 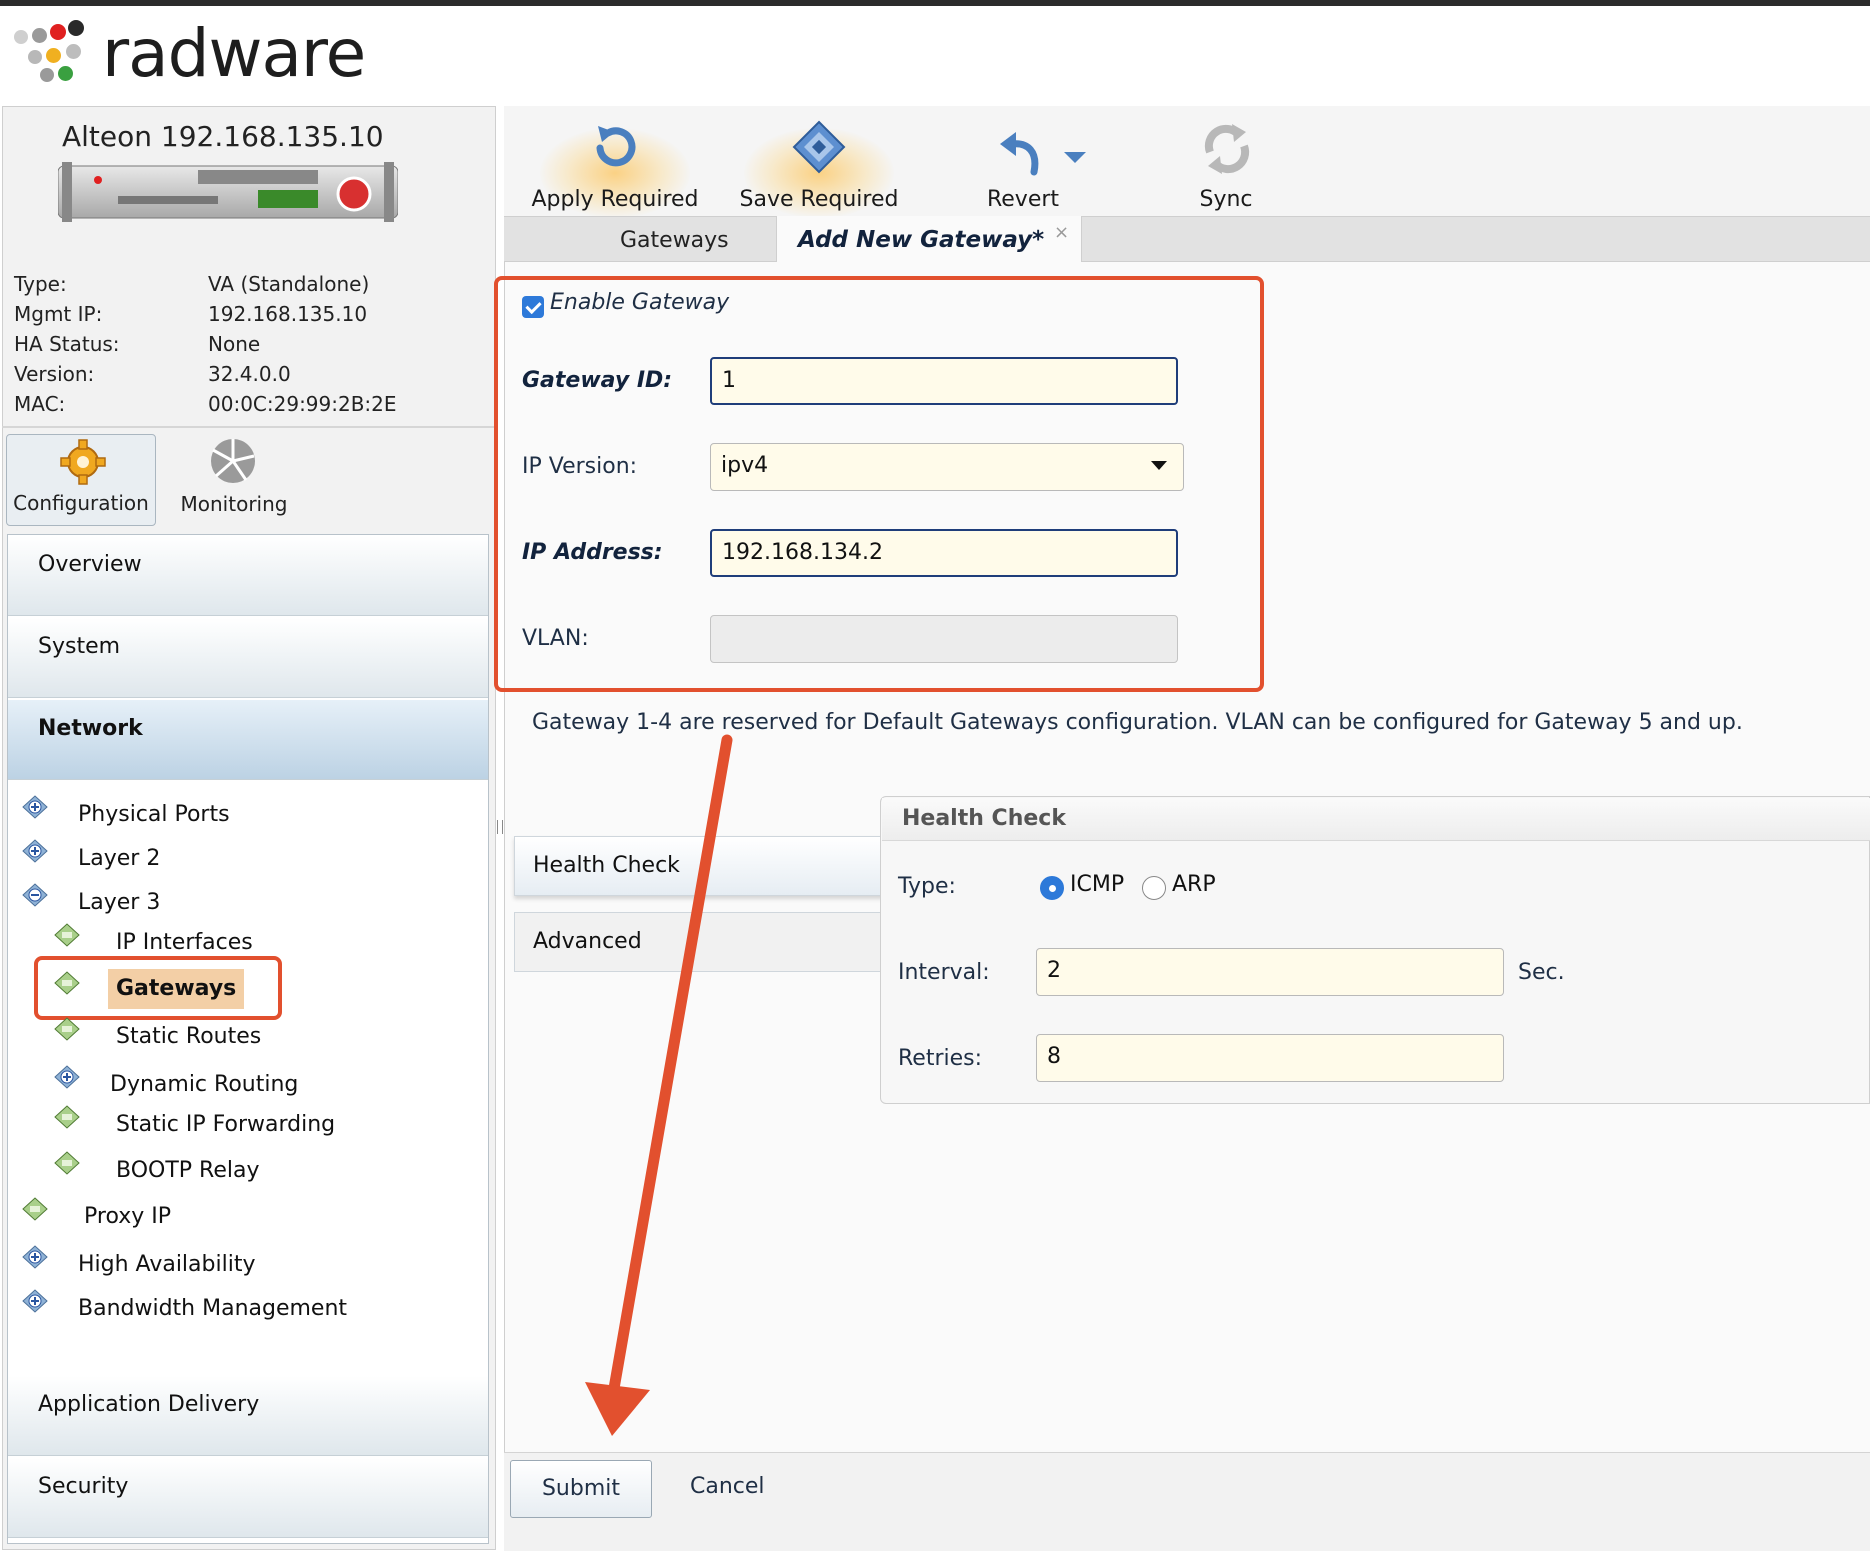 I want to click on tree-item-proxy-ip: Proxy IP, so click(x=127, y=1216).